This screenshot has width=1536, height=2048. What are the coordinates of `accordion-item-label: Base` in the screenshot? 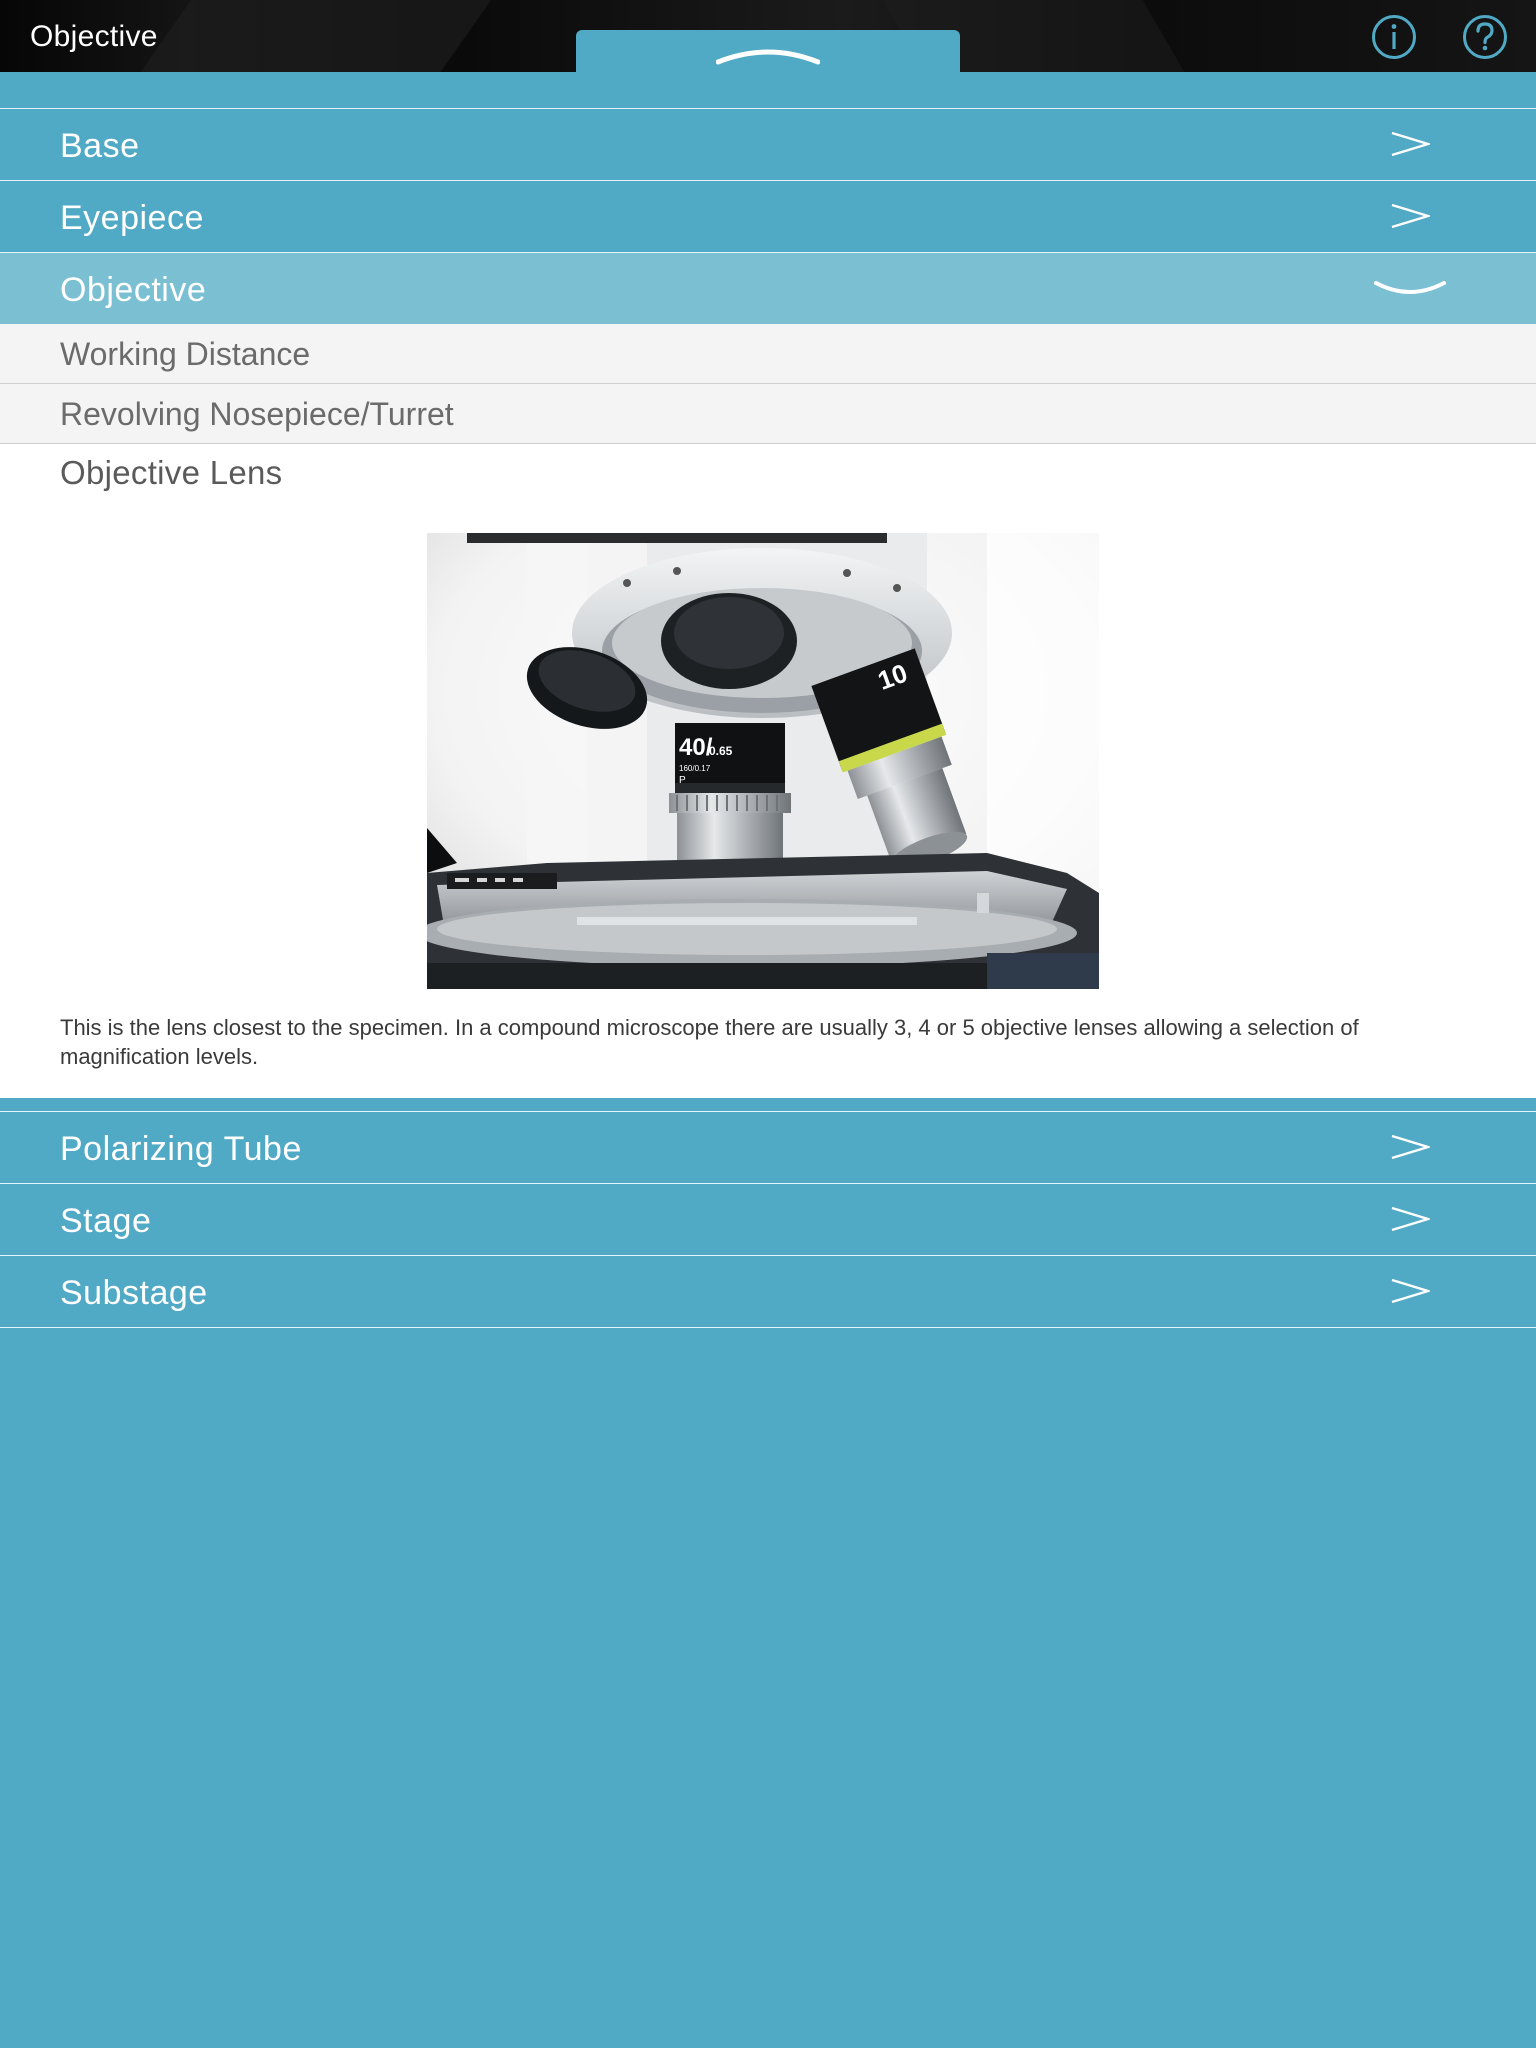 It's located at (100, 146).